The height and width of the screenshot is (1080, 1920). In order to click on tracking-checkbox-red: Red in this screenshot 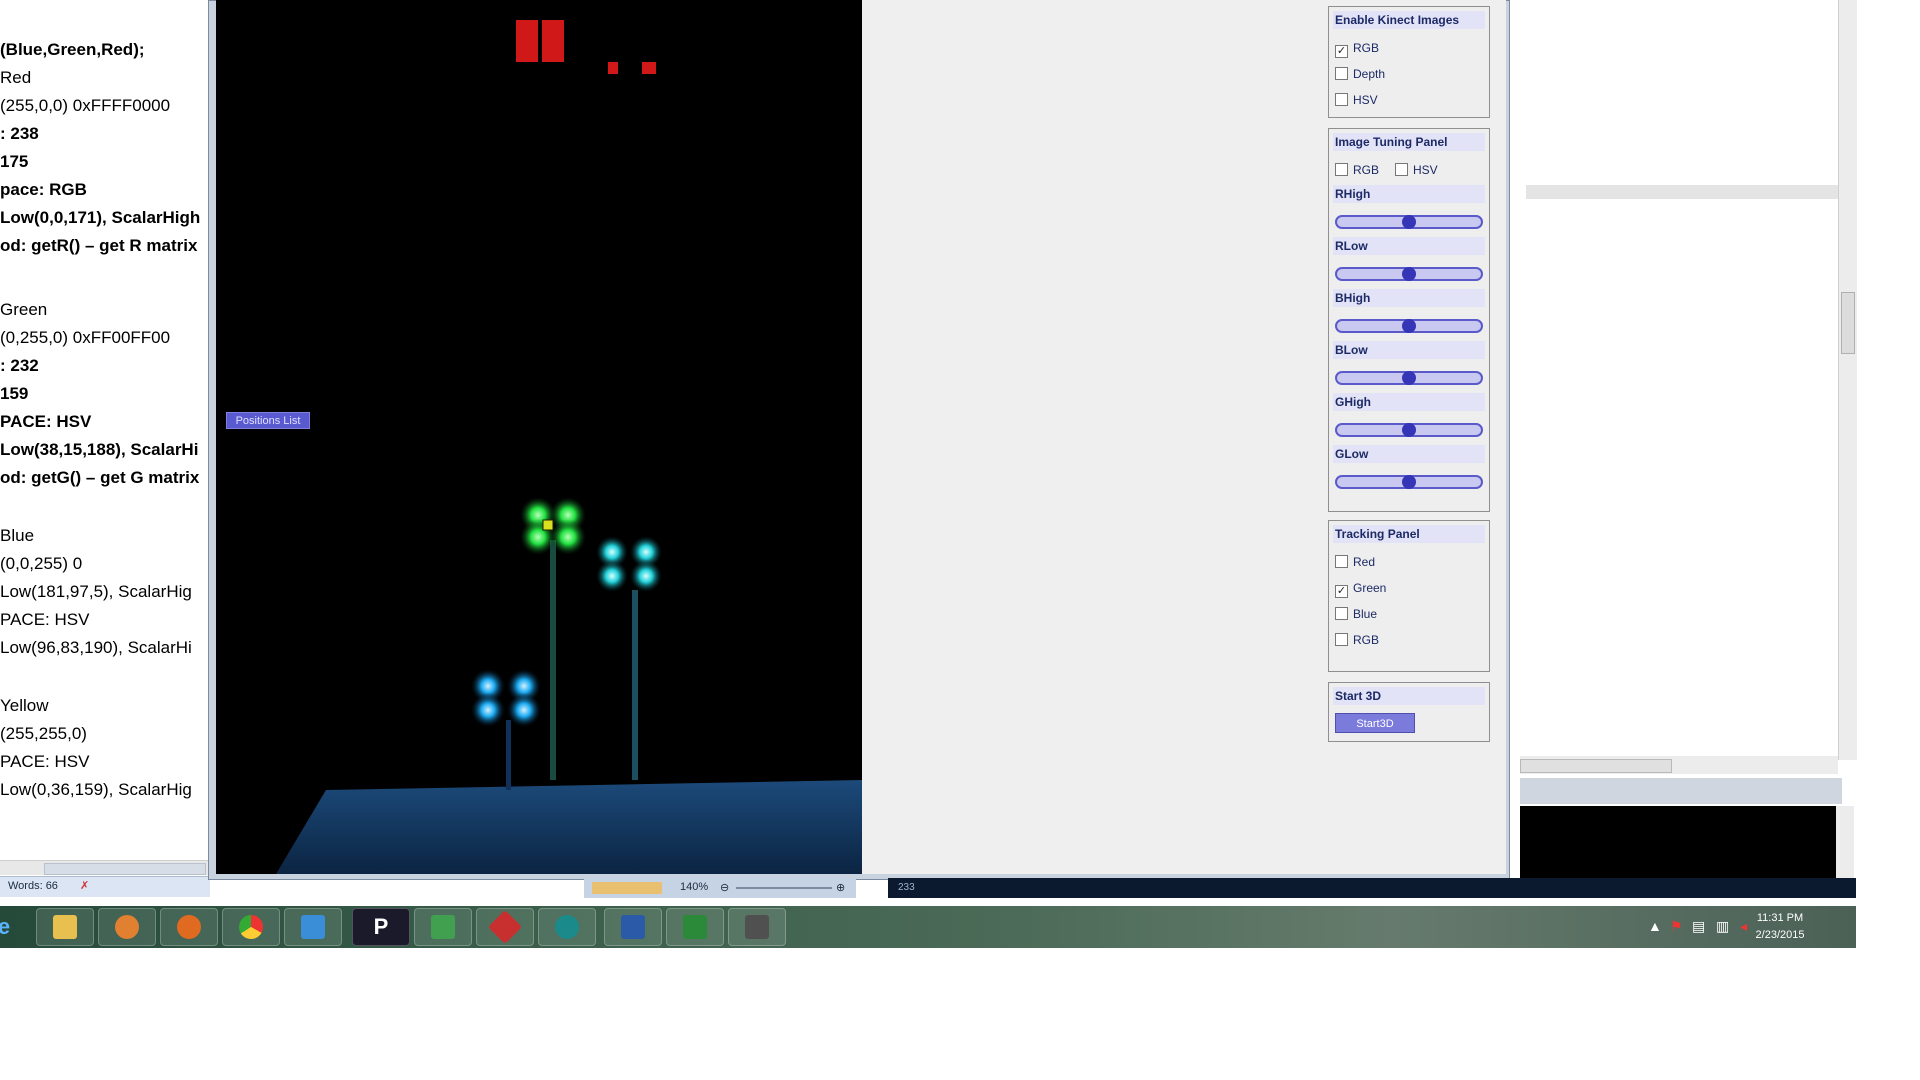, I will do `click(1355, 562)`.